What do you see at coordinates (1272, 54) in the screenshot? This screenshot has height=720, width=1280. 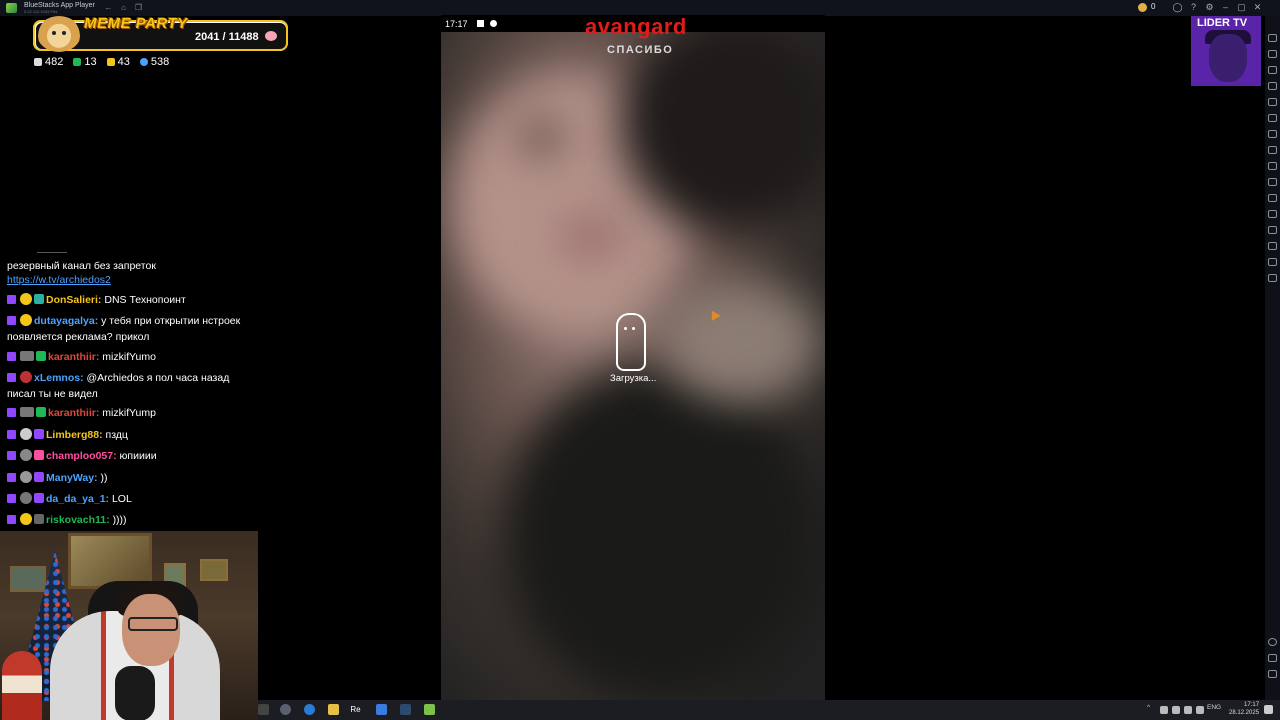 I see `sidebar-volume-icon` at bounding box center [1272, 54].